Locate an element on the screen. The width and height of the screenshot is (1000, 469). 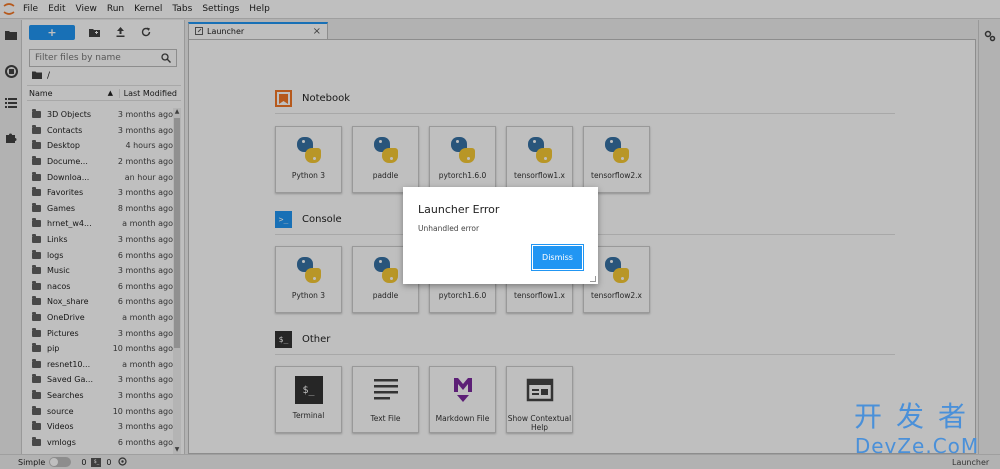
error-dialog: Launcher Error Unhandled error Dismiss is located at coordinates (500, 235).